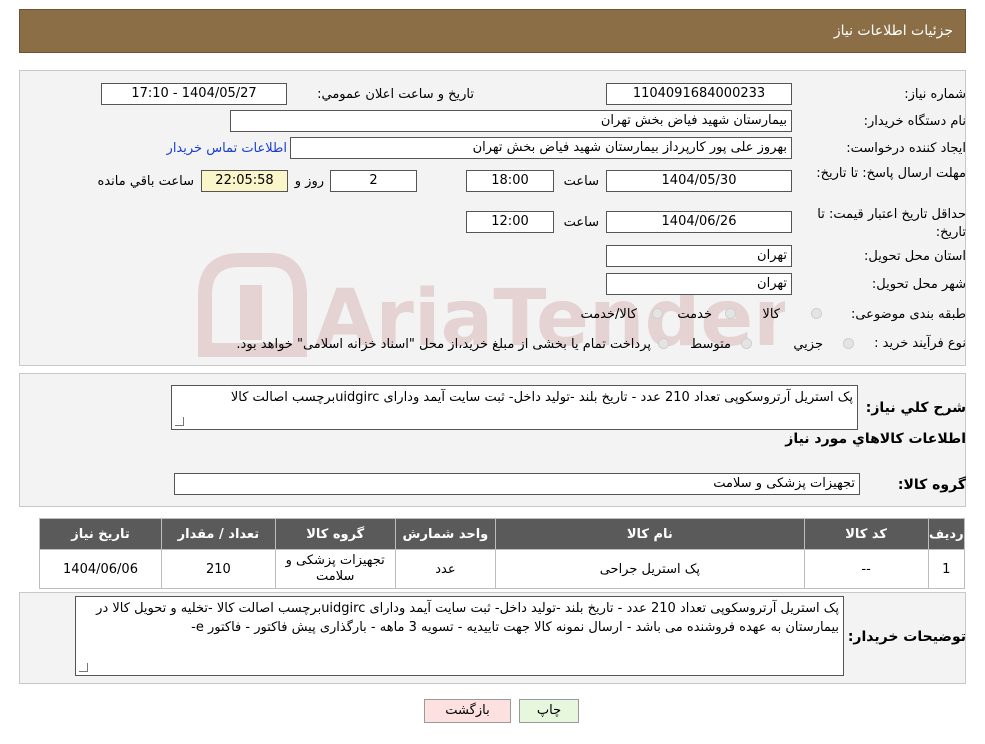 Image resolution: width=985 pixels, height=744 pixels. Describe the element at coordinates (218, 569) in the screenshot. I see `cell-qty: 210` at that location.